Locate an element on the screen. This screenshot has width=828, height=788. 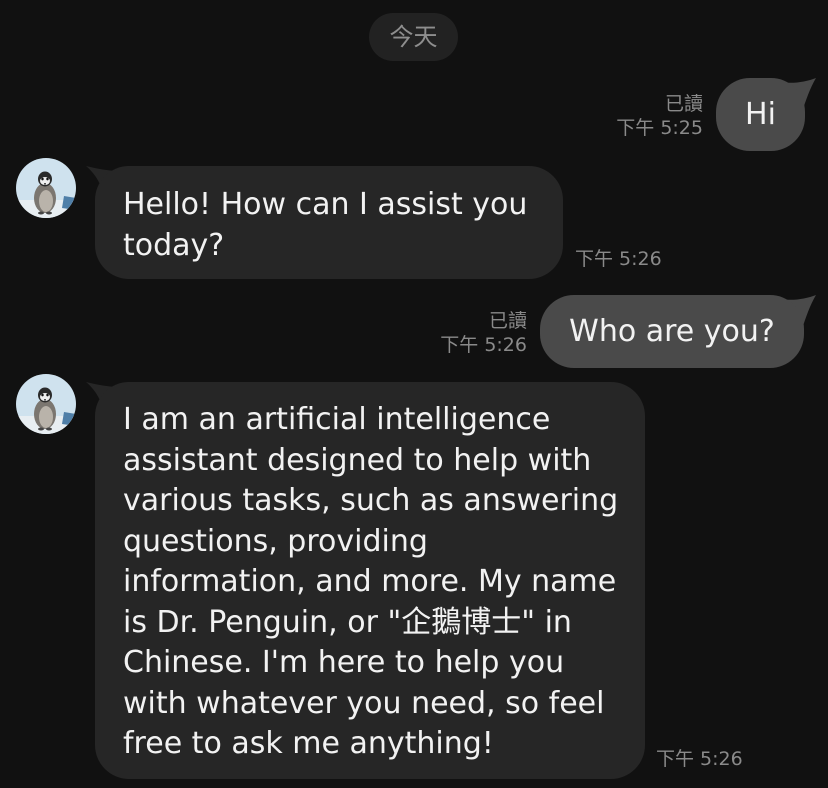
message-text: Hello! How can I assist you today? is located at coordinates (325, 225).